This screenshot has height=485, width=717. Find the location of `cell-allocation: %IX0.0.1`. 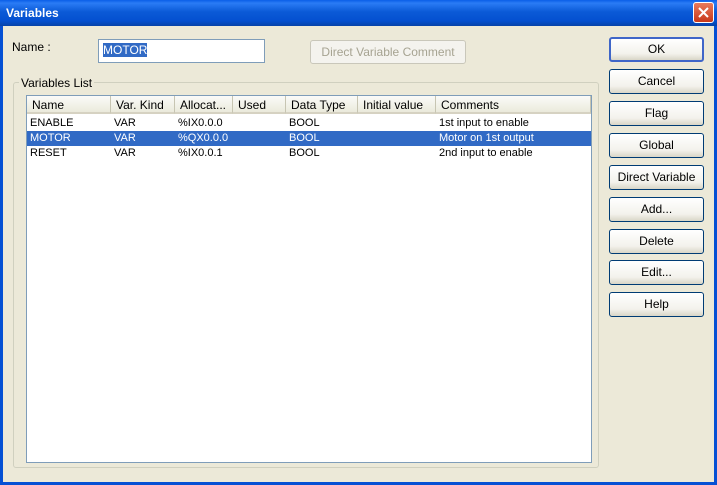

cell-allocation: %IX0.0.1 is located at coordinates (200, 153).